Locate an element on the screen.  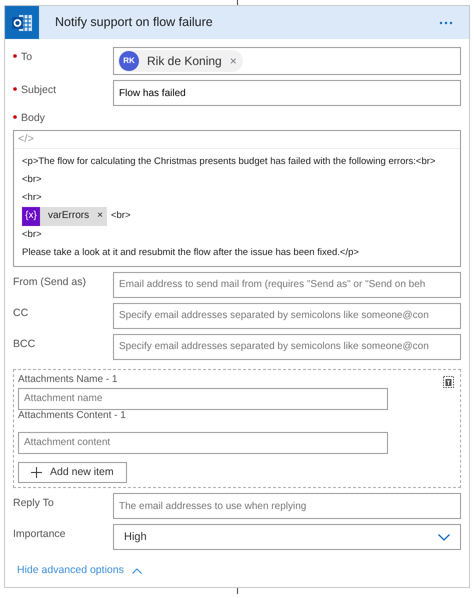
recipients-field: RK Rik de Koning × is located at coordinates (287, 61).